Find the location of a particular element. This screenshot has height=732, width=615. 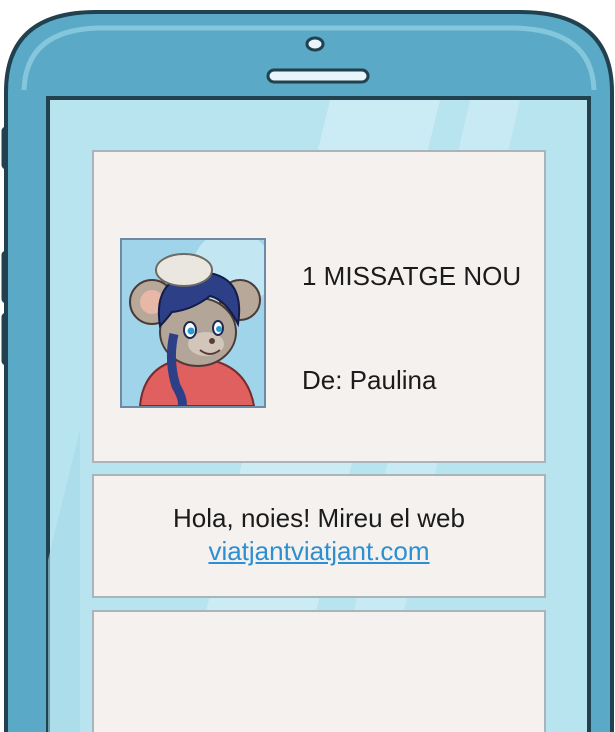

notification-title: 1 MISSATGE NOU is located at coordinates (412, 276).